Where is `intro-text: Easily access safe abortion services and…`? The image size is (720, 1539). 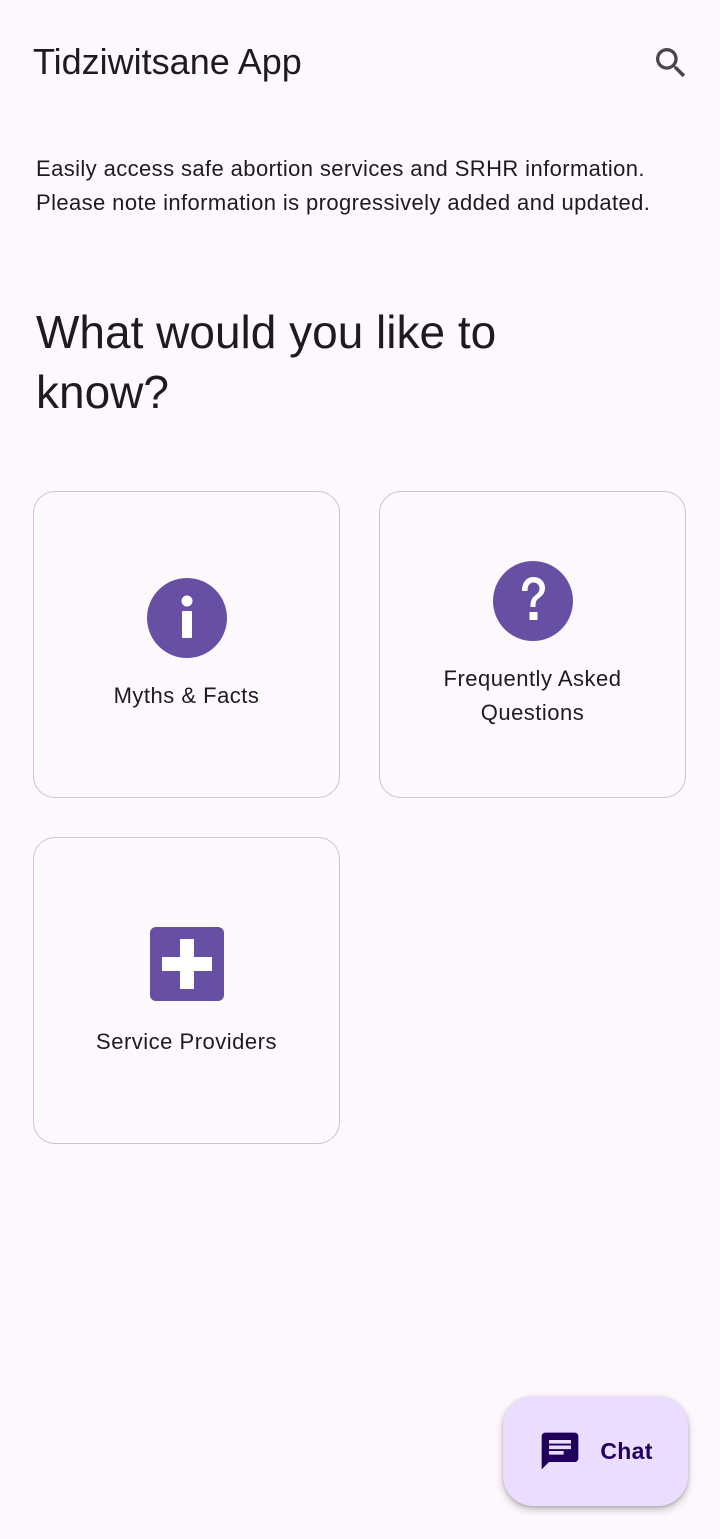 intro-text: Easily access safe abortion services and… is located at coordinates (343, 185).